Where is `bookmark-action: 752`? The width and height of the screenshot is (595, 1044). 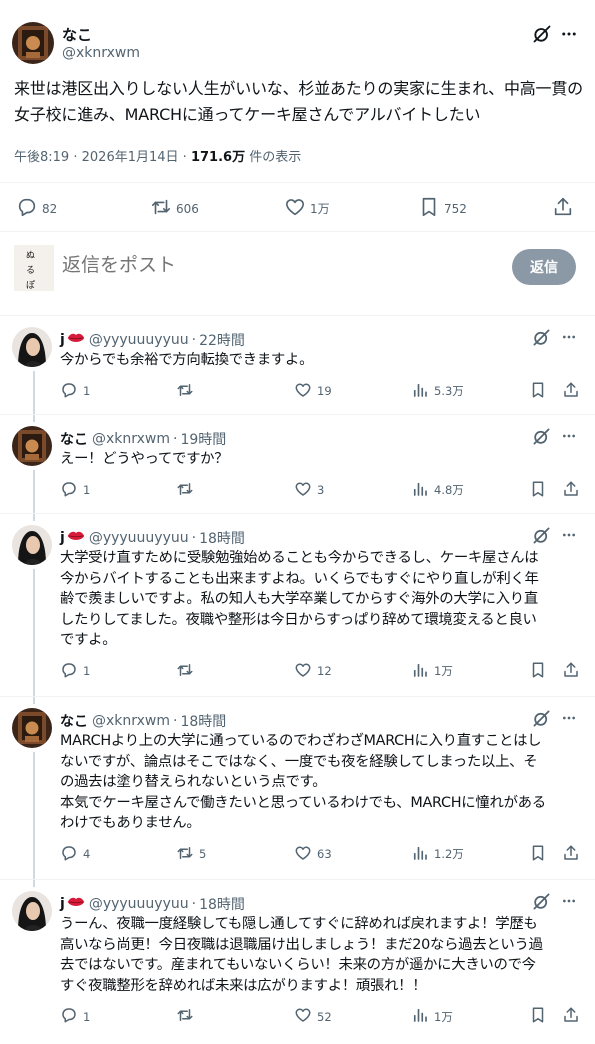
bookmark-action: 752 is located at coordinates (442, 208).